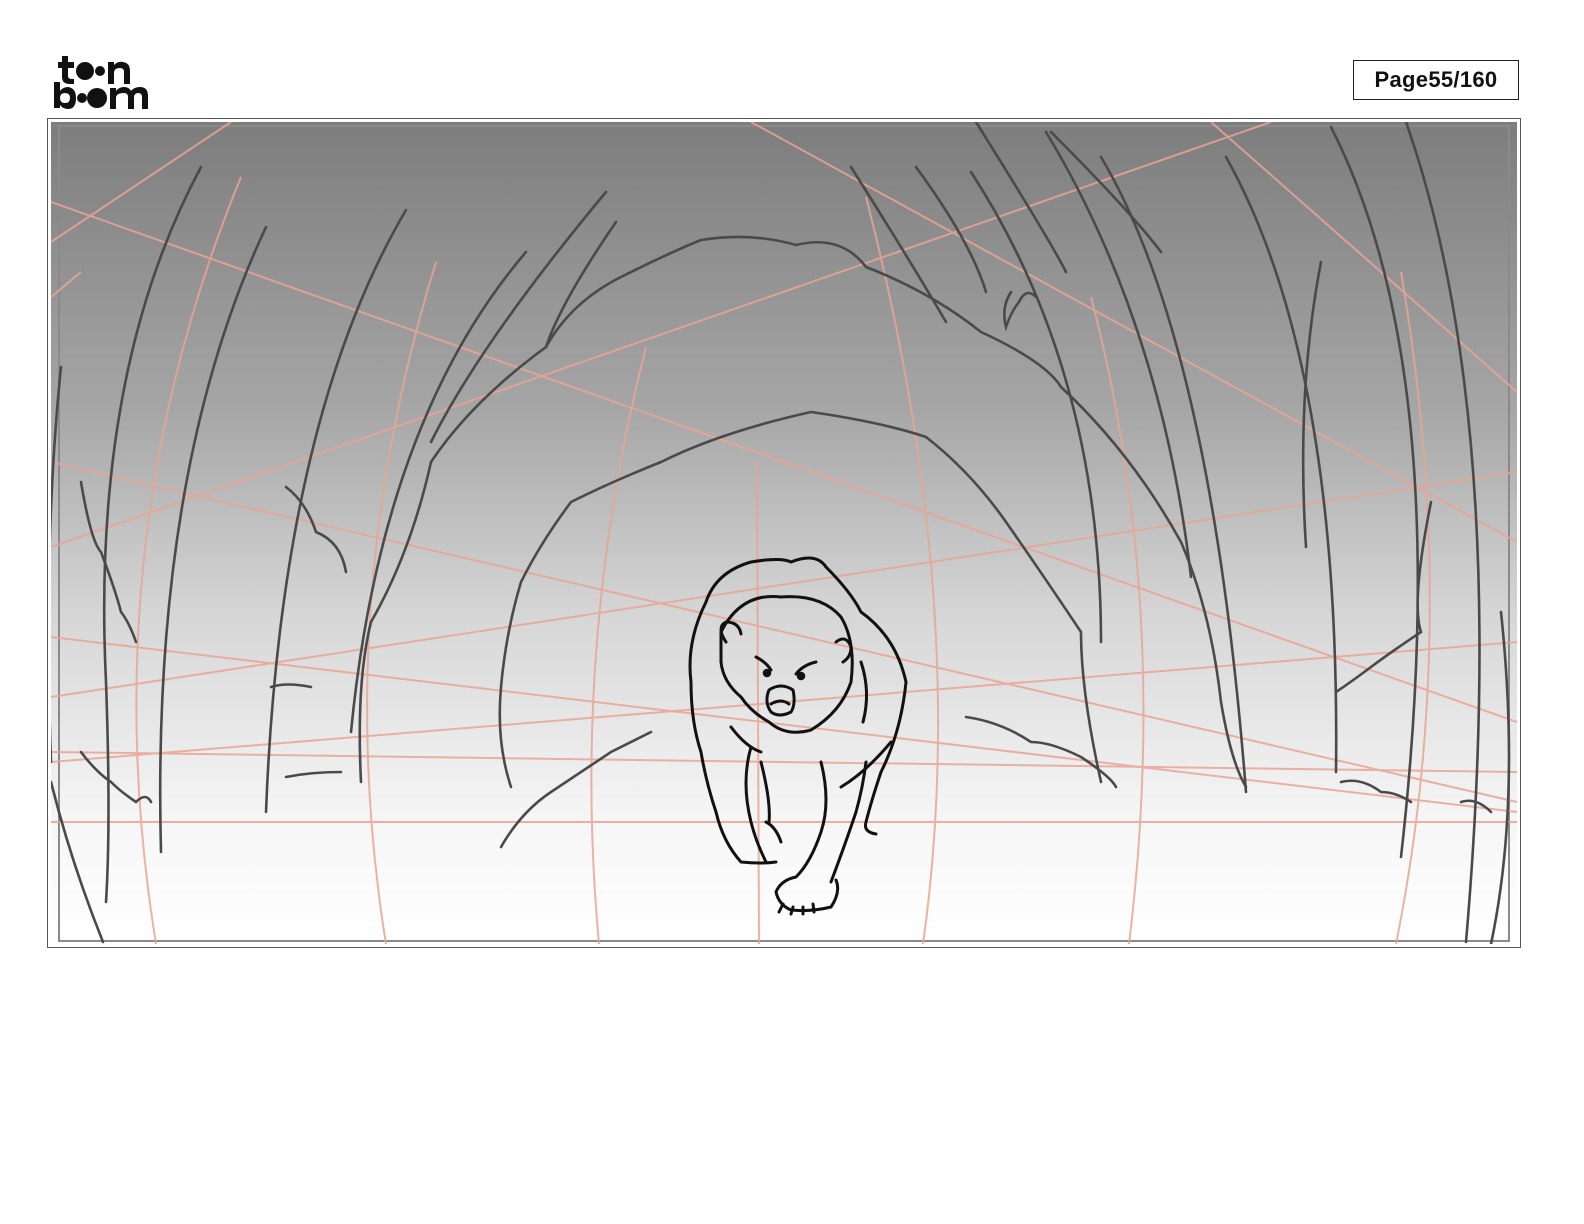 The width and height of the screenshot is (1584, 1224). I want to click on page-number: 55/160, so click(1463, 79).